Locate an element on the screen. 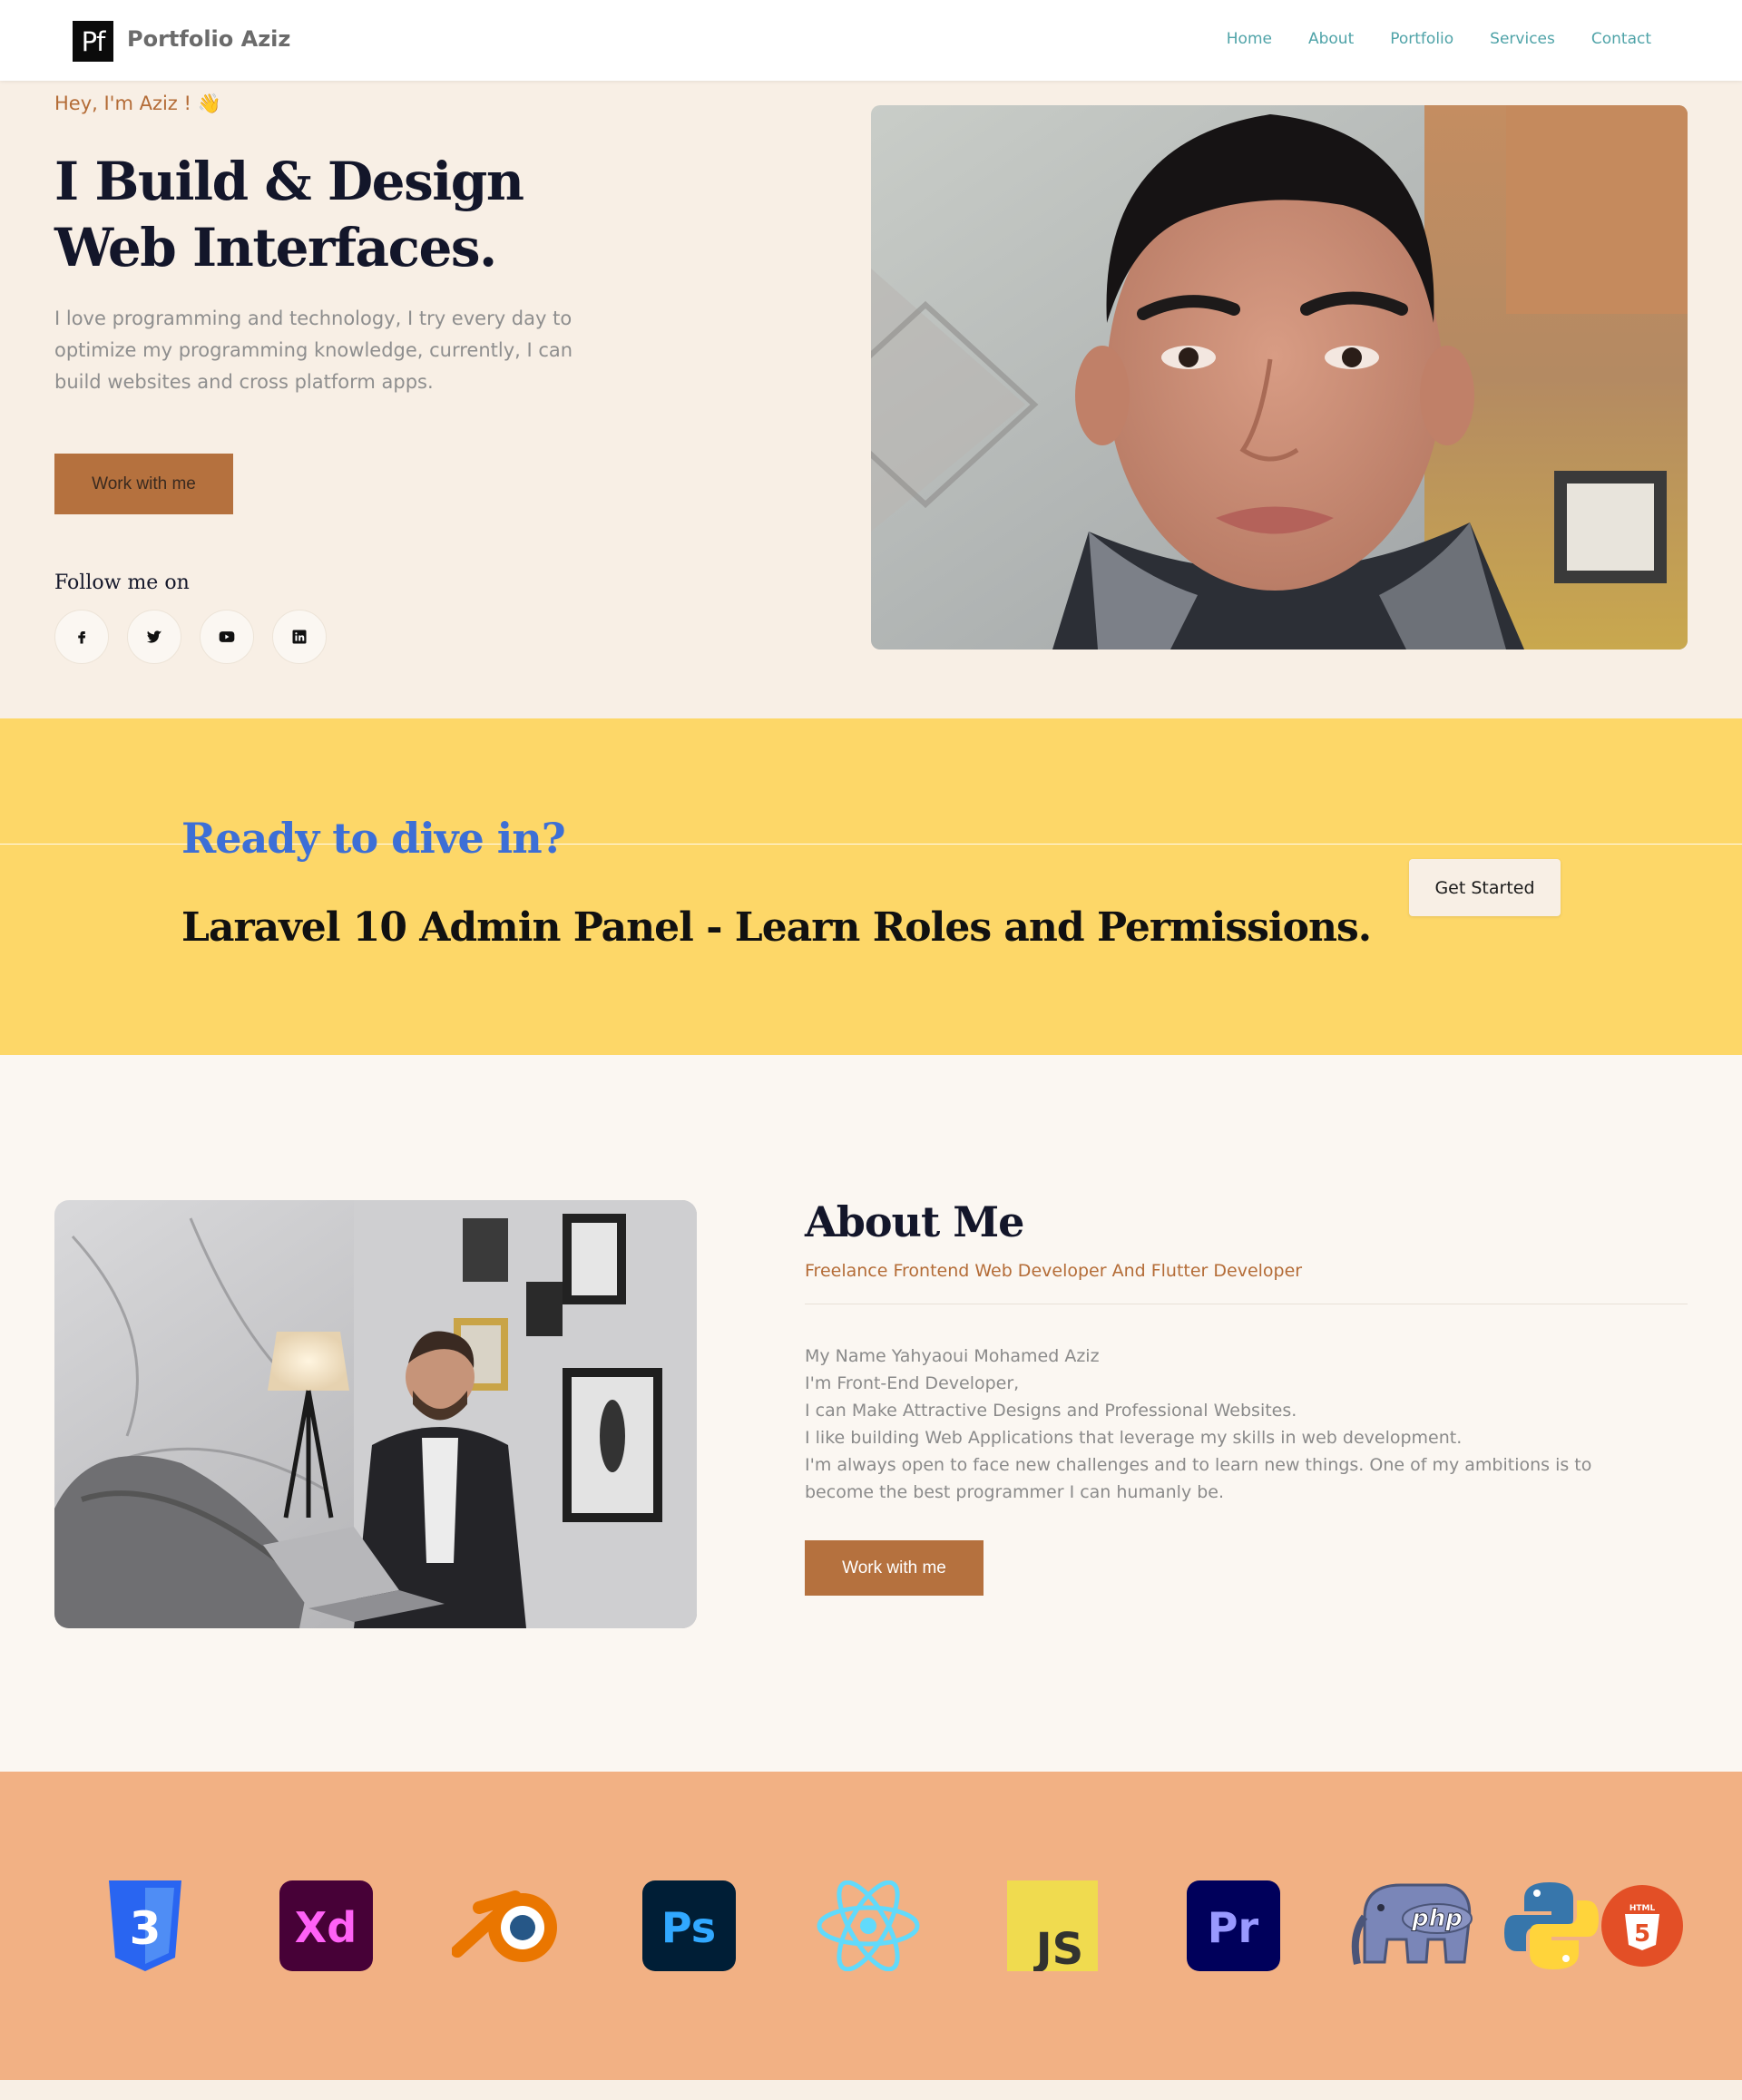 The height and width of the screenshot is (2100, 1742). youtube-link is located at coordinates (227, 637).